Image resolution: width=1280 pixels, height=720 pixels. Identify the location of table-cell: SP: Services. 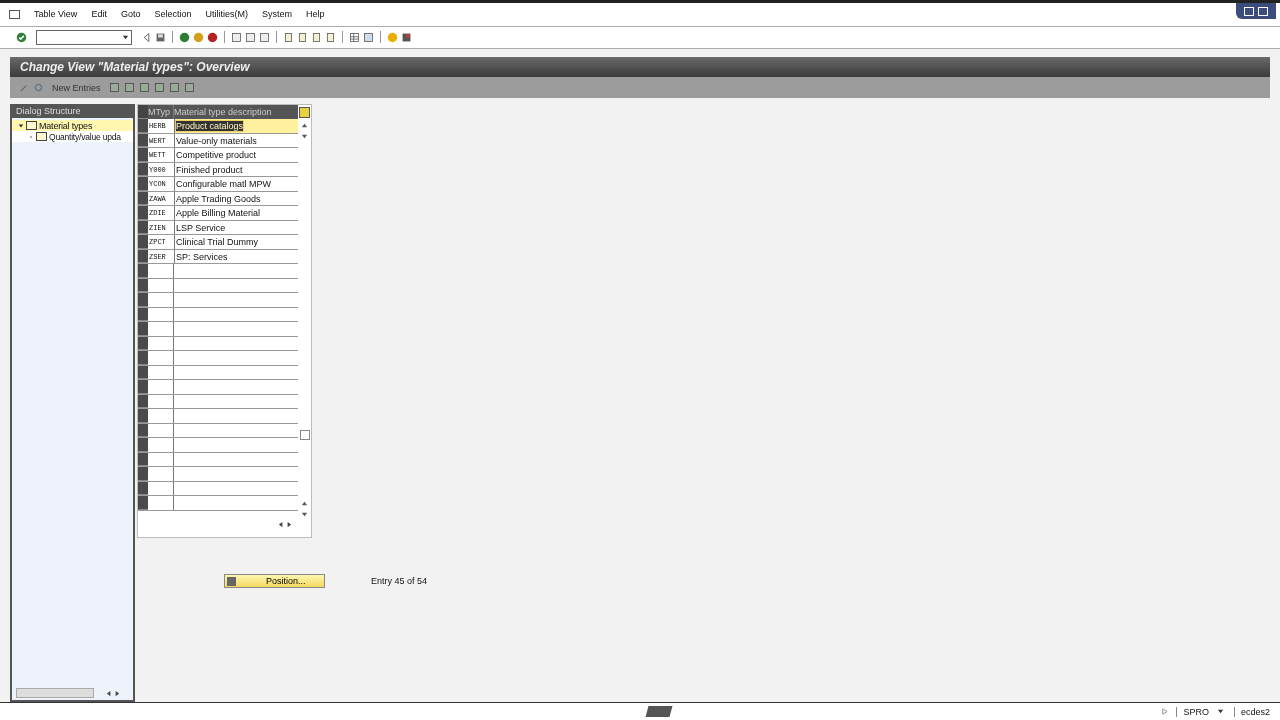
(202, 256).